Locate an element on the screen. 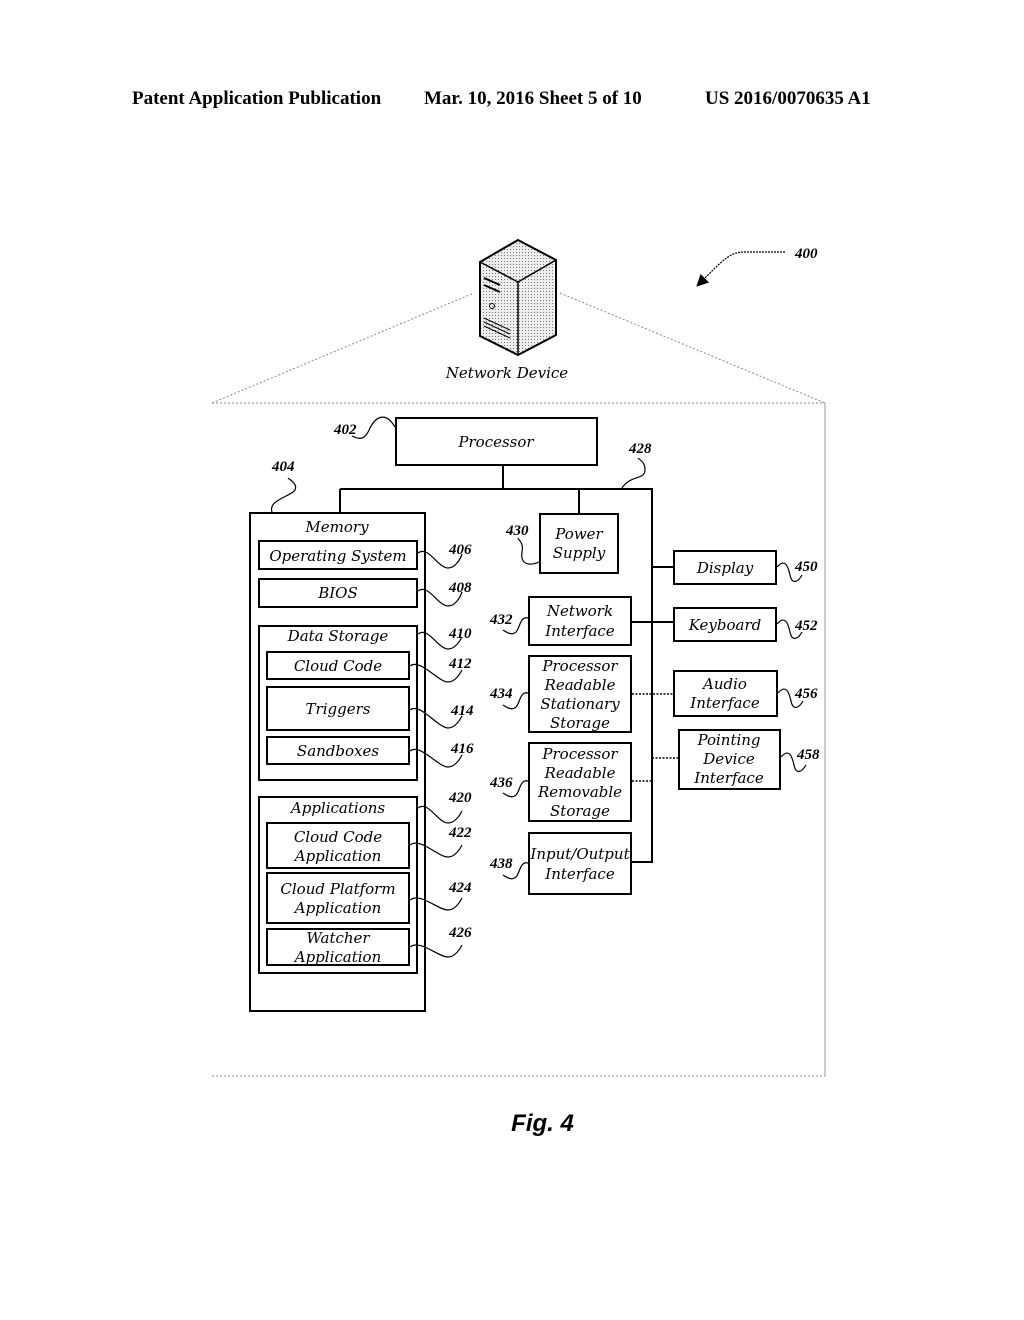 The image size is (1024, 1320). keyboard-block: Keyboard 452 is located at coordinates (745, 624).